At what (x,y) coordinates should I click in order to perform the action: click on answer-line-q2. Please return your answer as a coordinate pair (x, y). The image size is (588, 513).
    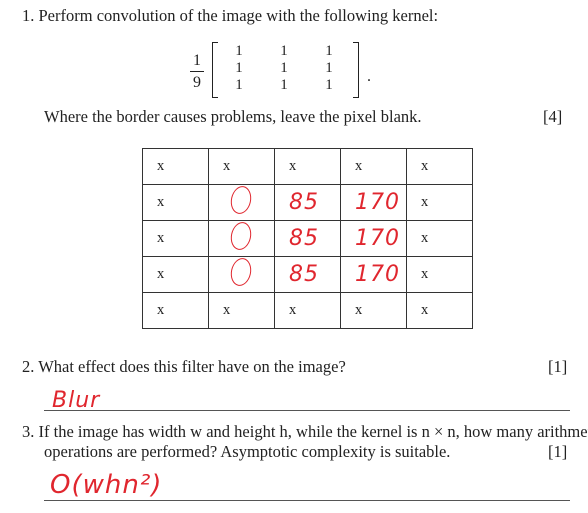
    Looking at the image, I should click on (307, 410).